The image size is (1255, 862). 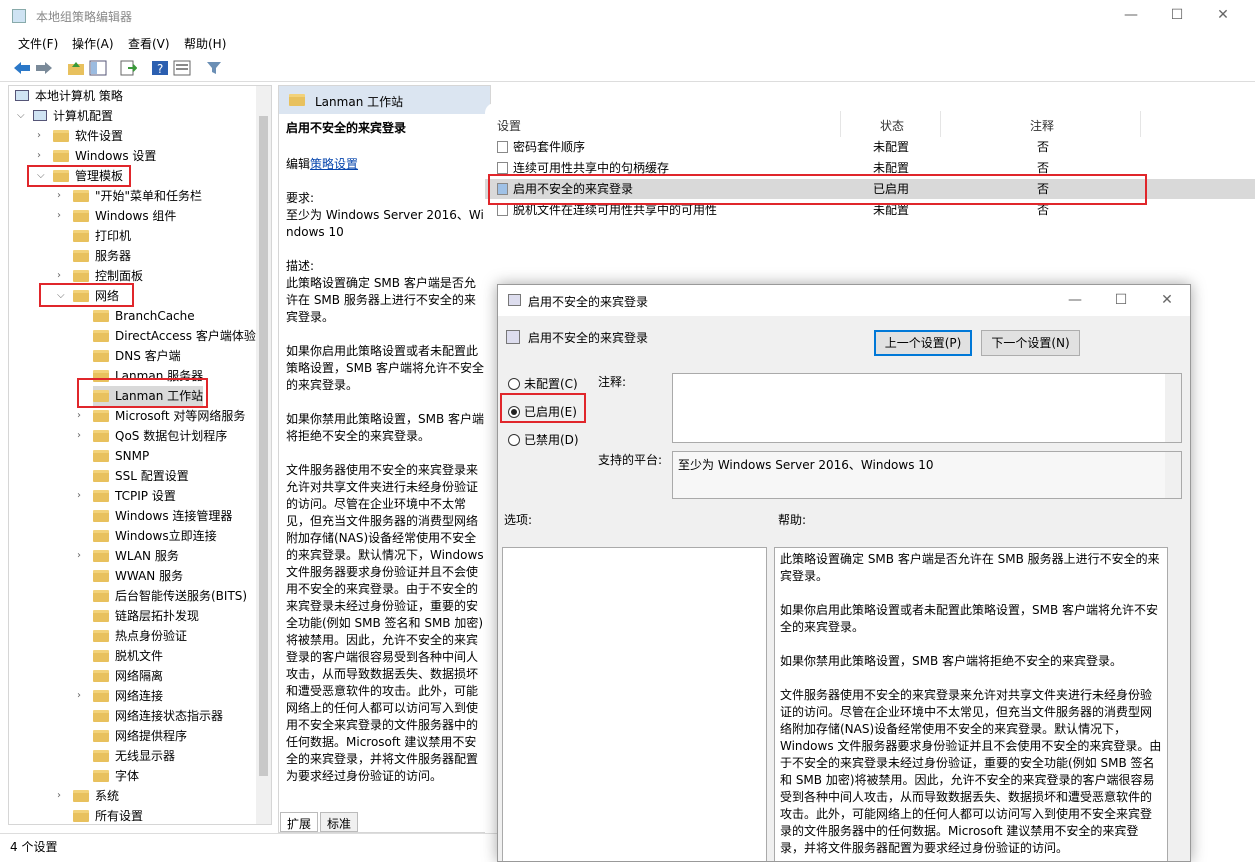 I want to click on tree-item: 网络提供程序, so click(x=140, y=736).